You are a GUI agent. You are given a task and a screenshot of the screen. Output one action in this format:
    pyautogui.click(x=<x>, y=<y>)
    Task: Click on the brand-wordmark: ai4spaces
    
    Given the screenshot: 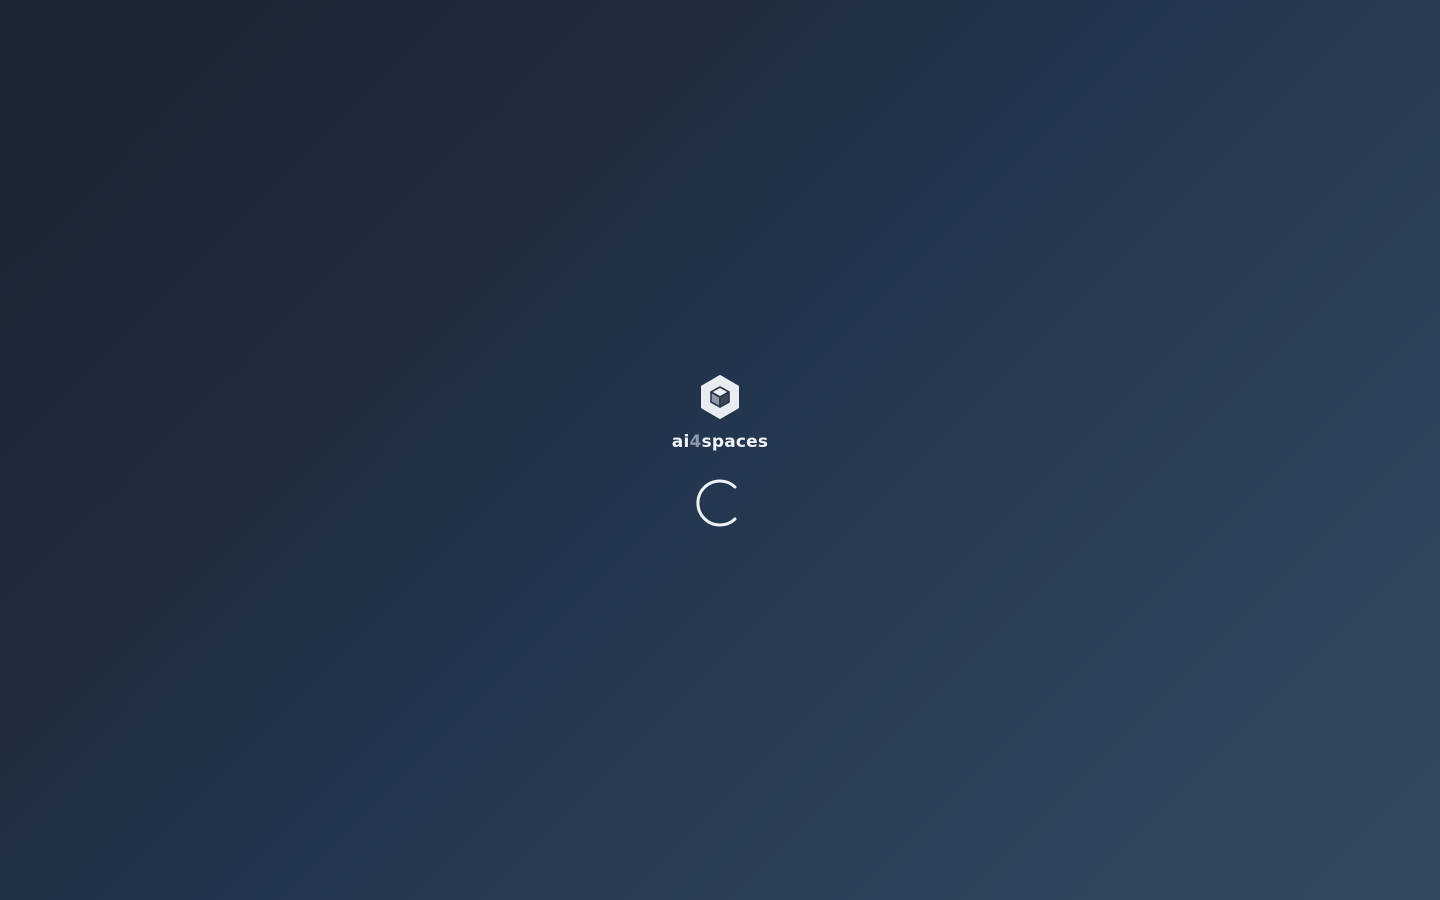 What is the action you would take?
    pyautogui.click(x=720, y=442)
    